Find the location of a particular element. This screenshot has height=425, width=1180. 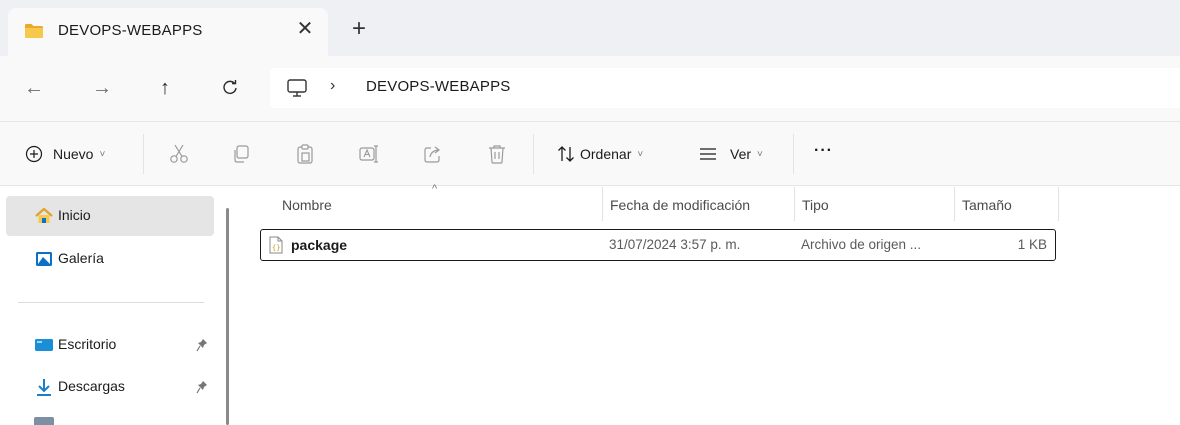

sort-button: Ordenar ˅ is located at coordinates (599, 154).